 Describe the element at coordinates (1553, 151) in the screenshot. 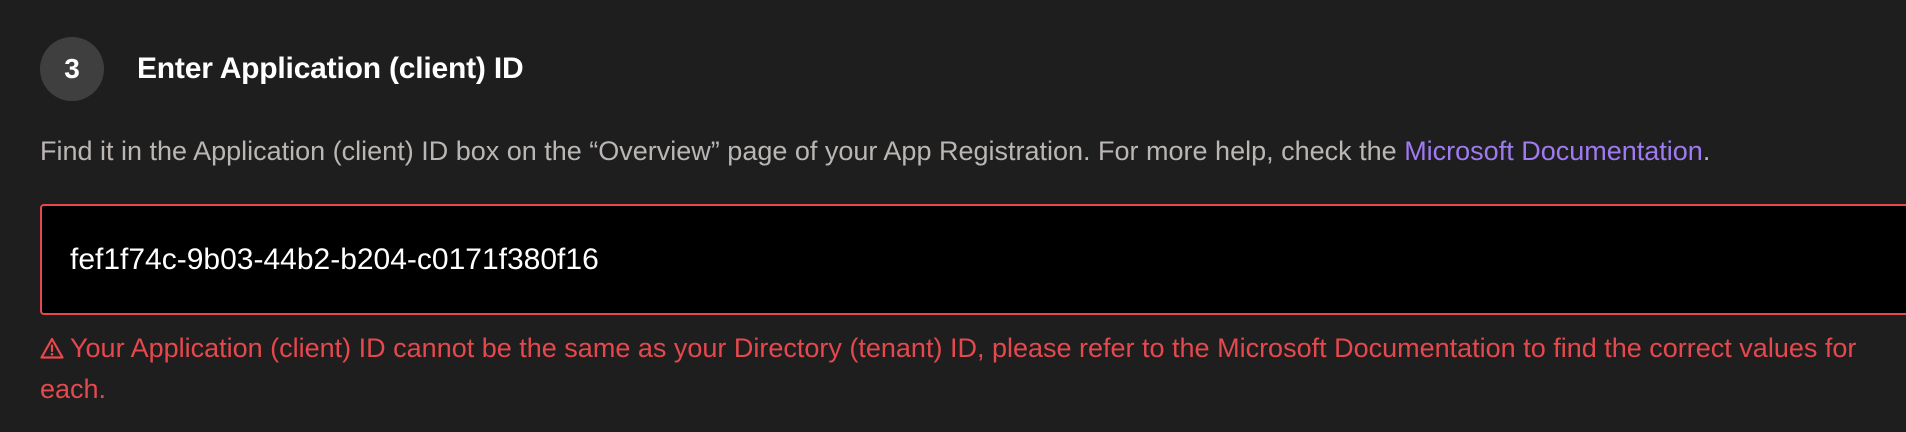

I see `microsoft-documentation-link: Microsoft Documentation` at that location.